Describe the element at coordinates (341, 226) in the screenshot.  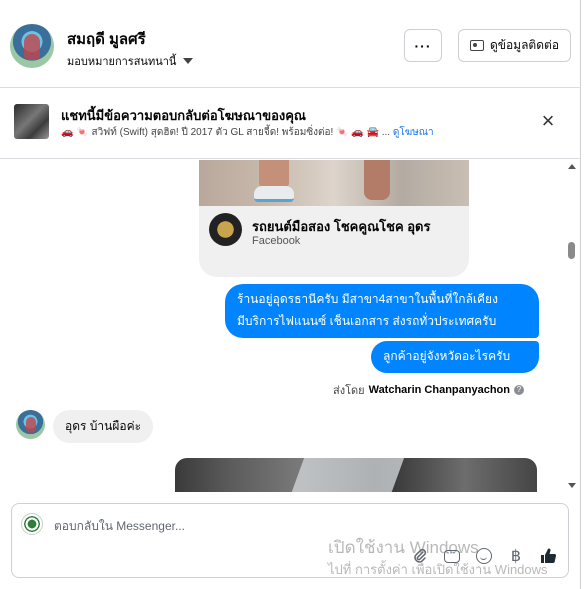
I see `link-card-title: รถยนต์มือสอง โชคคูณโชค อุดร` at that location.